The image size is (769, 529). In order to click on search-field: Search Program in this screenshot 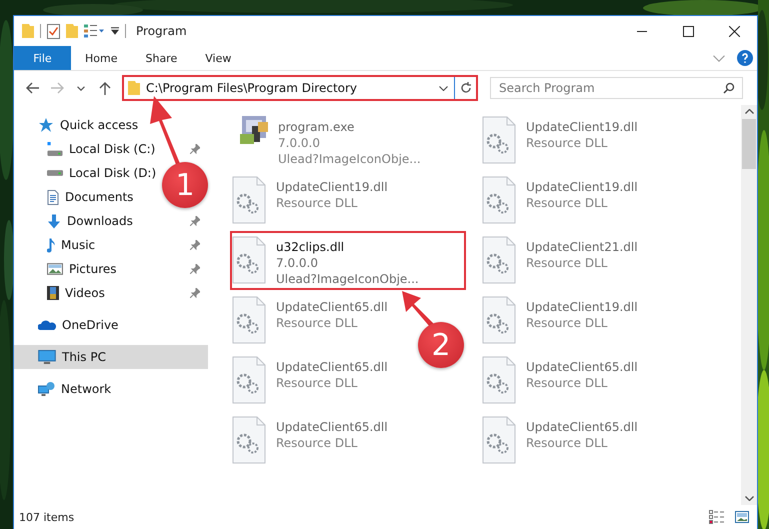, I will do `click(616, 88)`.